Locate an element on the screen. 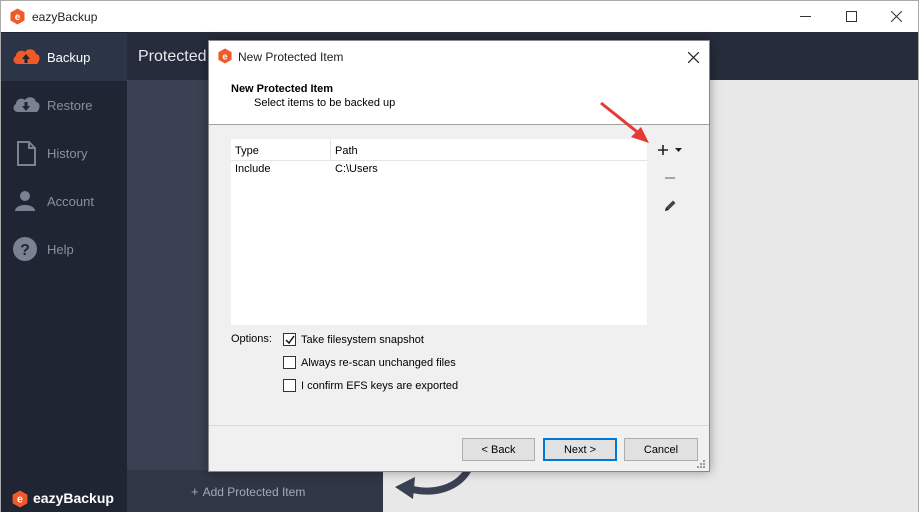 Image resolution: width=919 pixels, height=512 pixels. rescan-checkbox: Always re-scan unchanged files is located at coordinates (383, 363).